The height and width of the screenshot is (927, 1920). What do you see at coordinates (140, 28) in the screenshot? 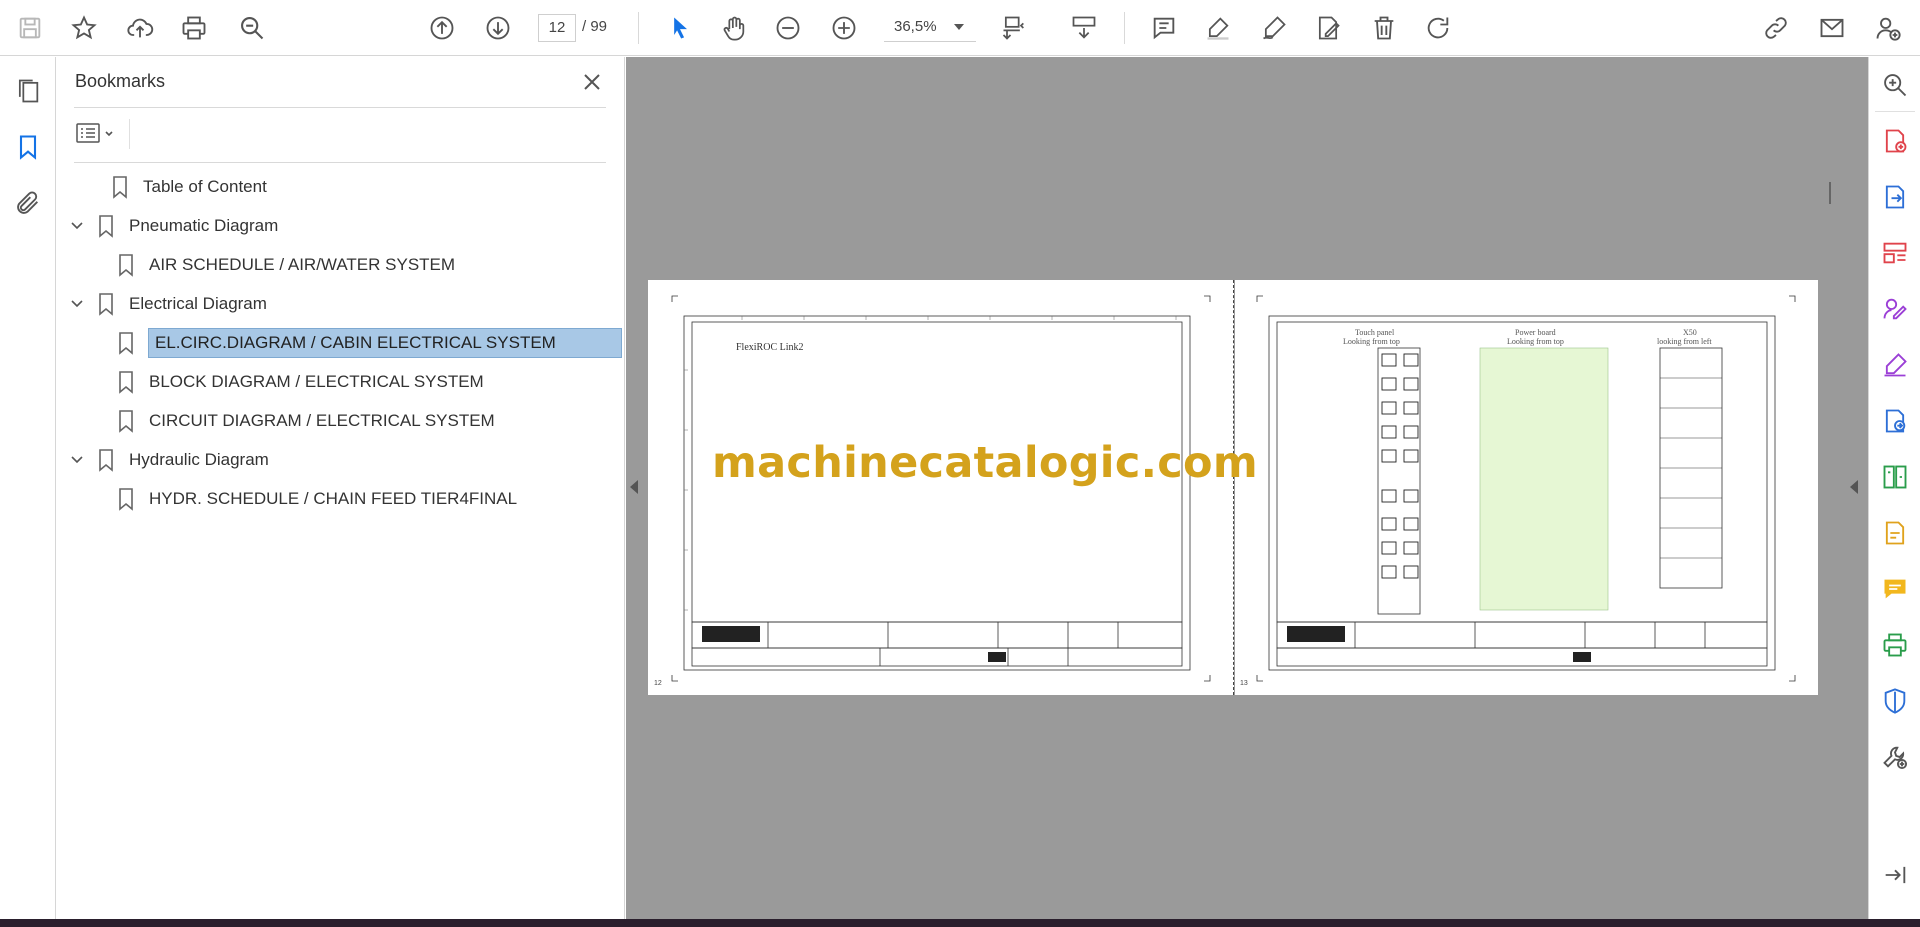
I see `upload-icon` at bounding box center [140, 28].